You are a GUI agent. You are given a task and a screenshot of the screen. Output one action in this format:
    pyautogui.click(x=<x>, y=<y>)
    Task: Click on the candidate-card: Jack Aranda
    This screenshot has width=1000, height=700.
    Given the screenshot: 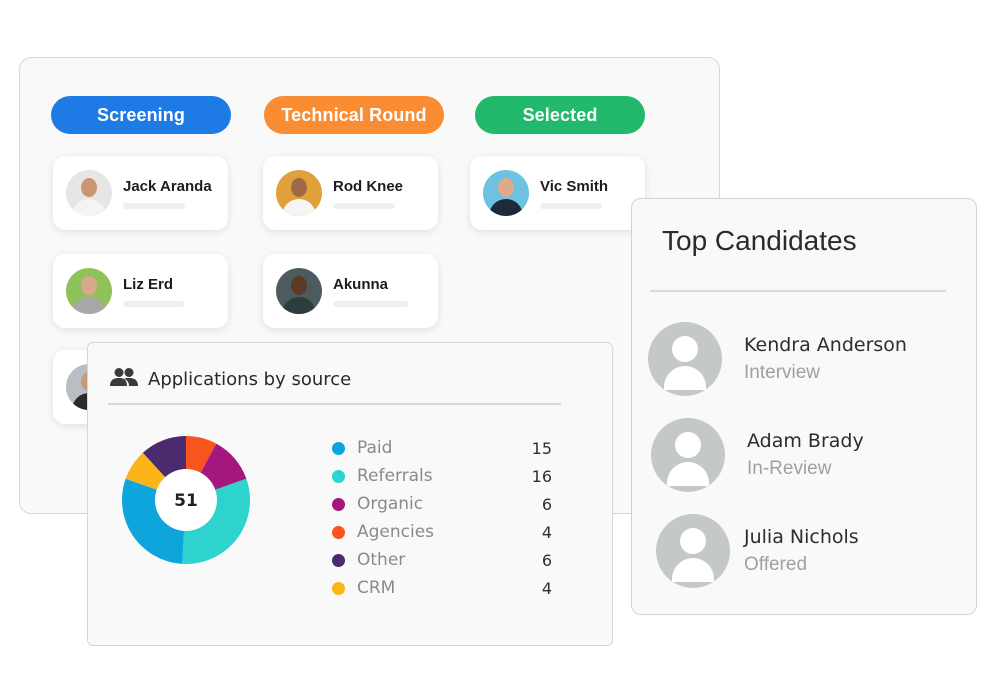 What is the action you would take?
    pyautogui.click(x=140, y=193)
    